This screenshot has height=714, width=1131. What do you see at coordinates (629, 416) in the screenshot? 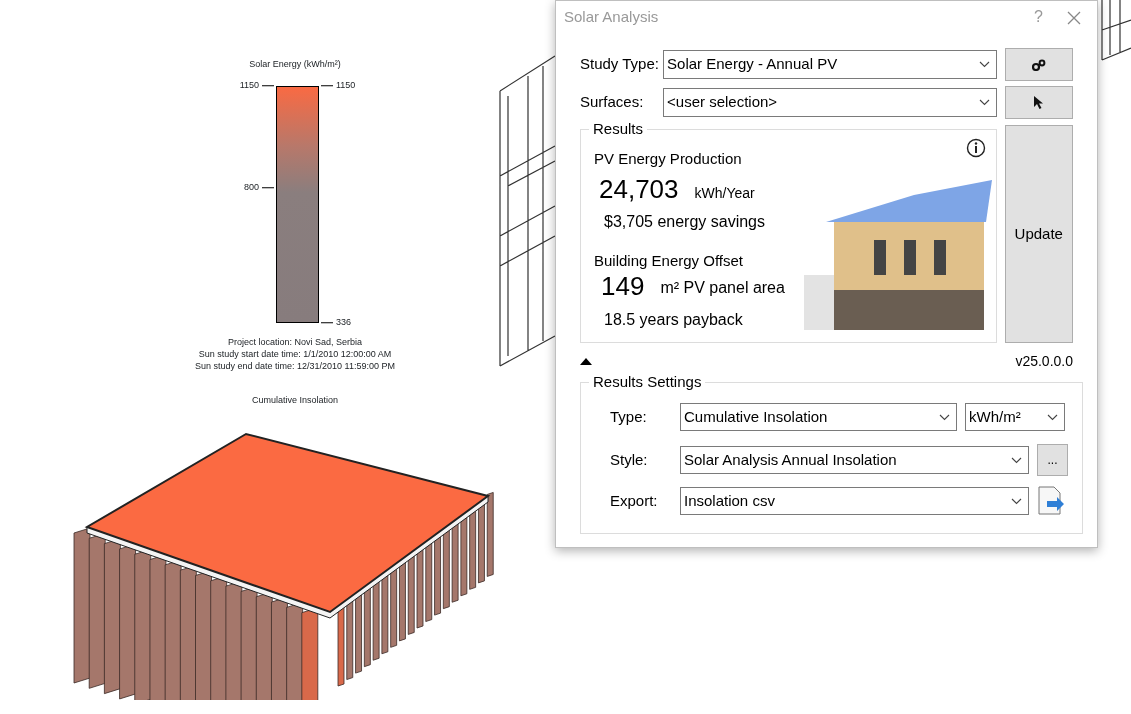
I see `field-label: Type:` at bounding box center [629, 416].